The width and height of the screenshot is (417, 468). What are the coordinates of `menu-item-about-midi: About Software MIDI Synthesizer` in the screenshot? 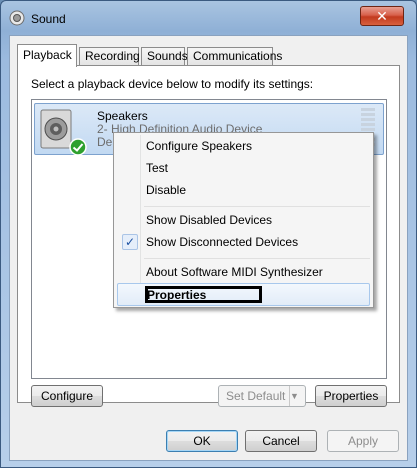 It's located at (243, 272).